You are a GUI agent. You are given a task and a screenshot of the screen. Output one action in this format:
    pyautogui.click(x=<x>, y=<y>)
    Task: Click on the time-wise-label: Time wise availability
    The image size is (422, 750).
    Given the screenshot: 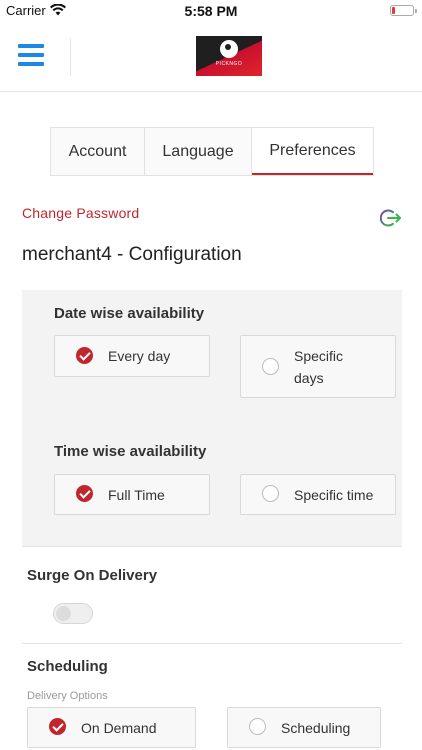 What is the action you would take?
    pyautogui.click(x=130, y=451)
    